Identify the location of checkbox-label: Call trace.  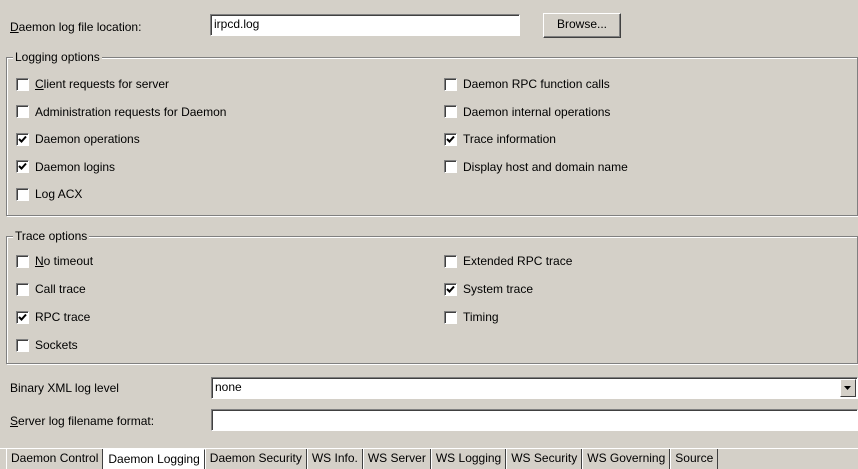
(60, 289).